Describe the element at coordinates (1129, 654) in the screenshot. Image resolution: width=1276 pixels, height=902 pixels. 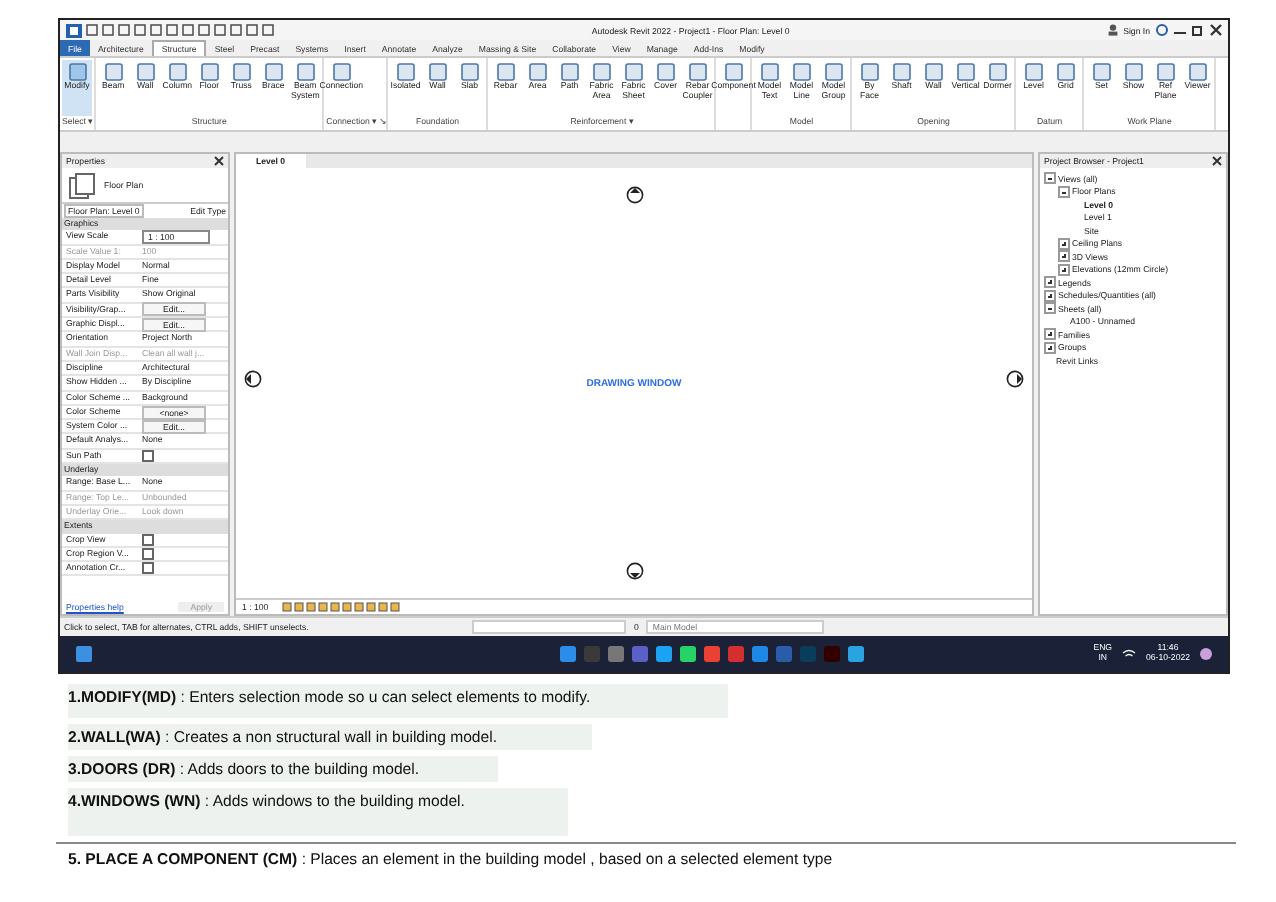
I see `wifi-icon` at that location.